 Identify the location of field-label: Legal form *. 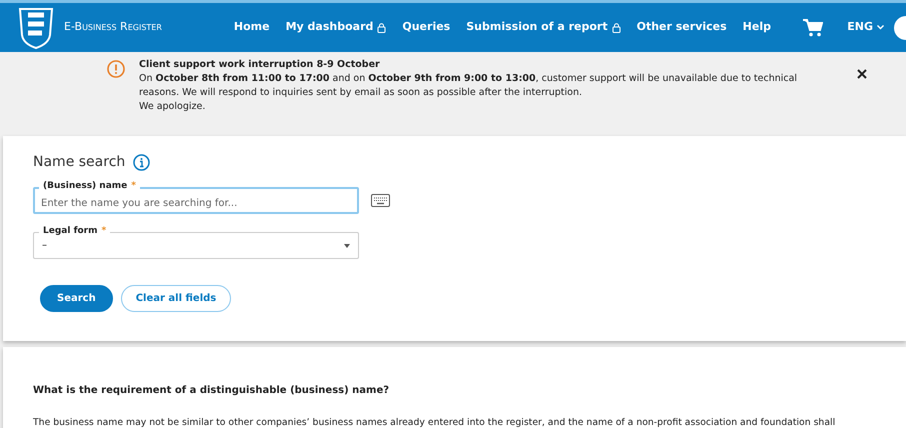
(74, 231).